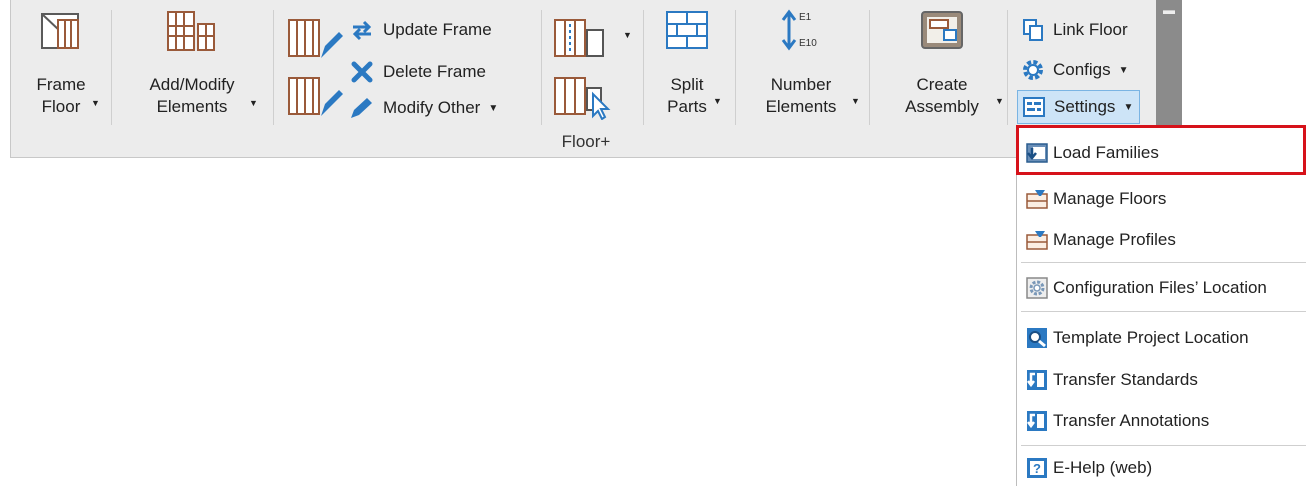 The width and height of the screenshot is (1306, 486). Describe the element at coordinates (1037, 199) in the screenshot. I see `manage-floors-icon` at that location.